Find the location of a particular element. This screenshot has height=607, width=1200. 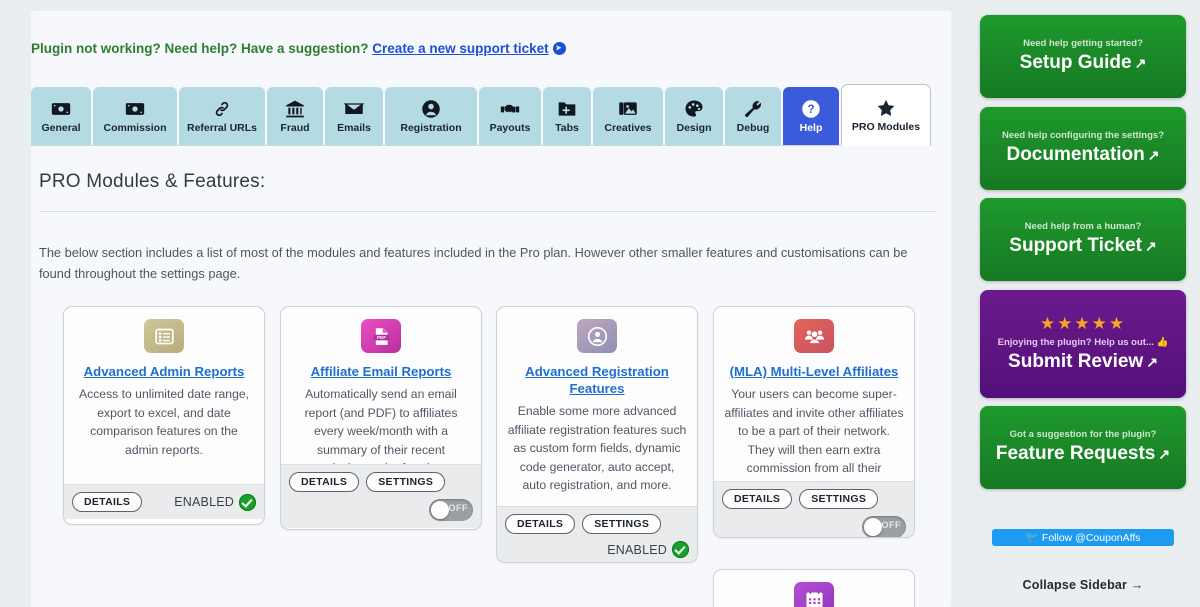

tab-label: Help is located at coordinates (811, 127).